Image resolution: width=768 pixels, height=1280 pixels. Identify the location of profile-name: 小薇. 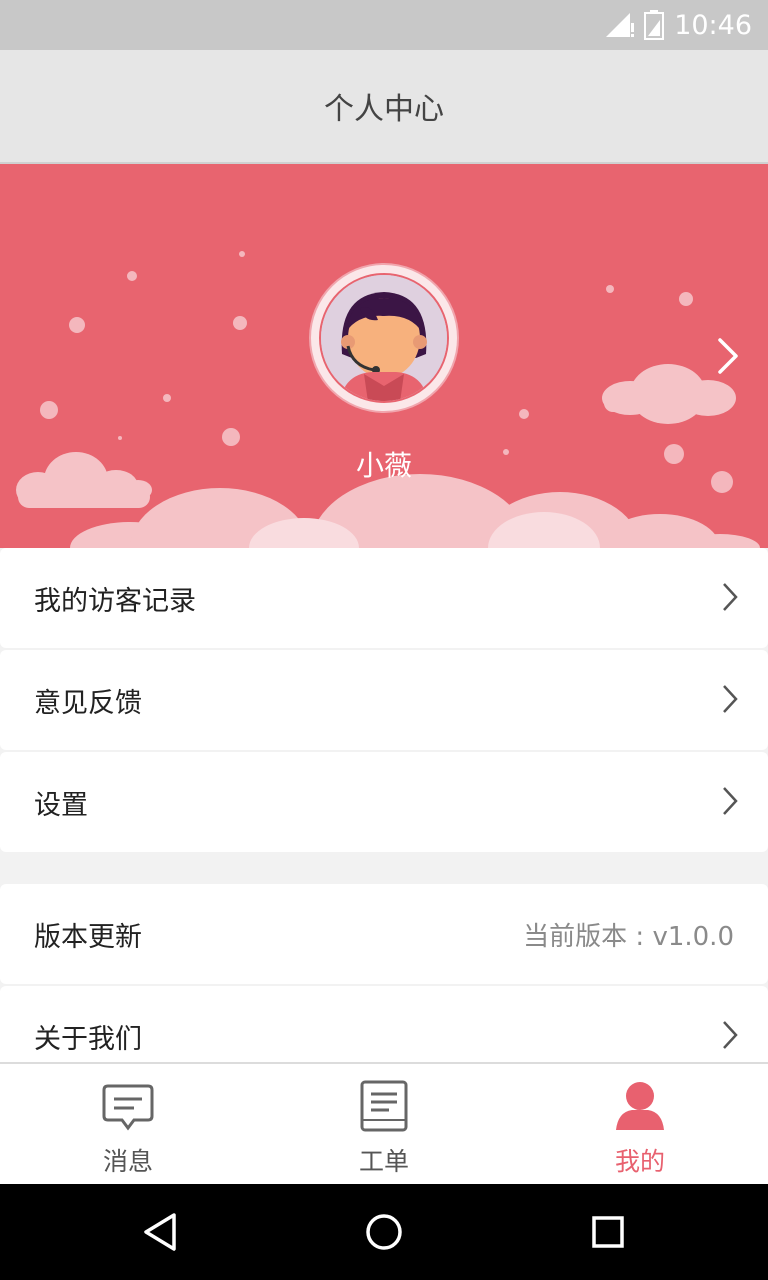
(383, 465).